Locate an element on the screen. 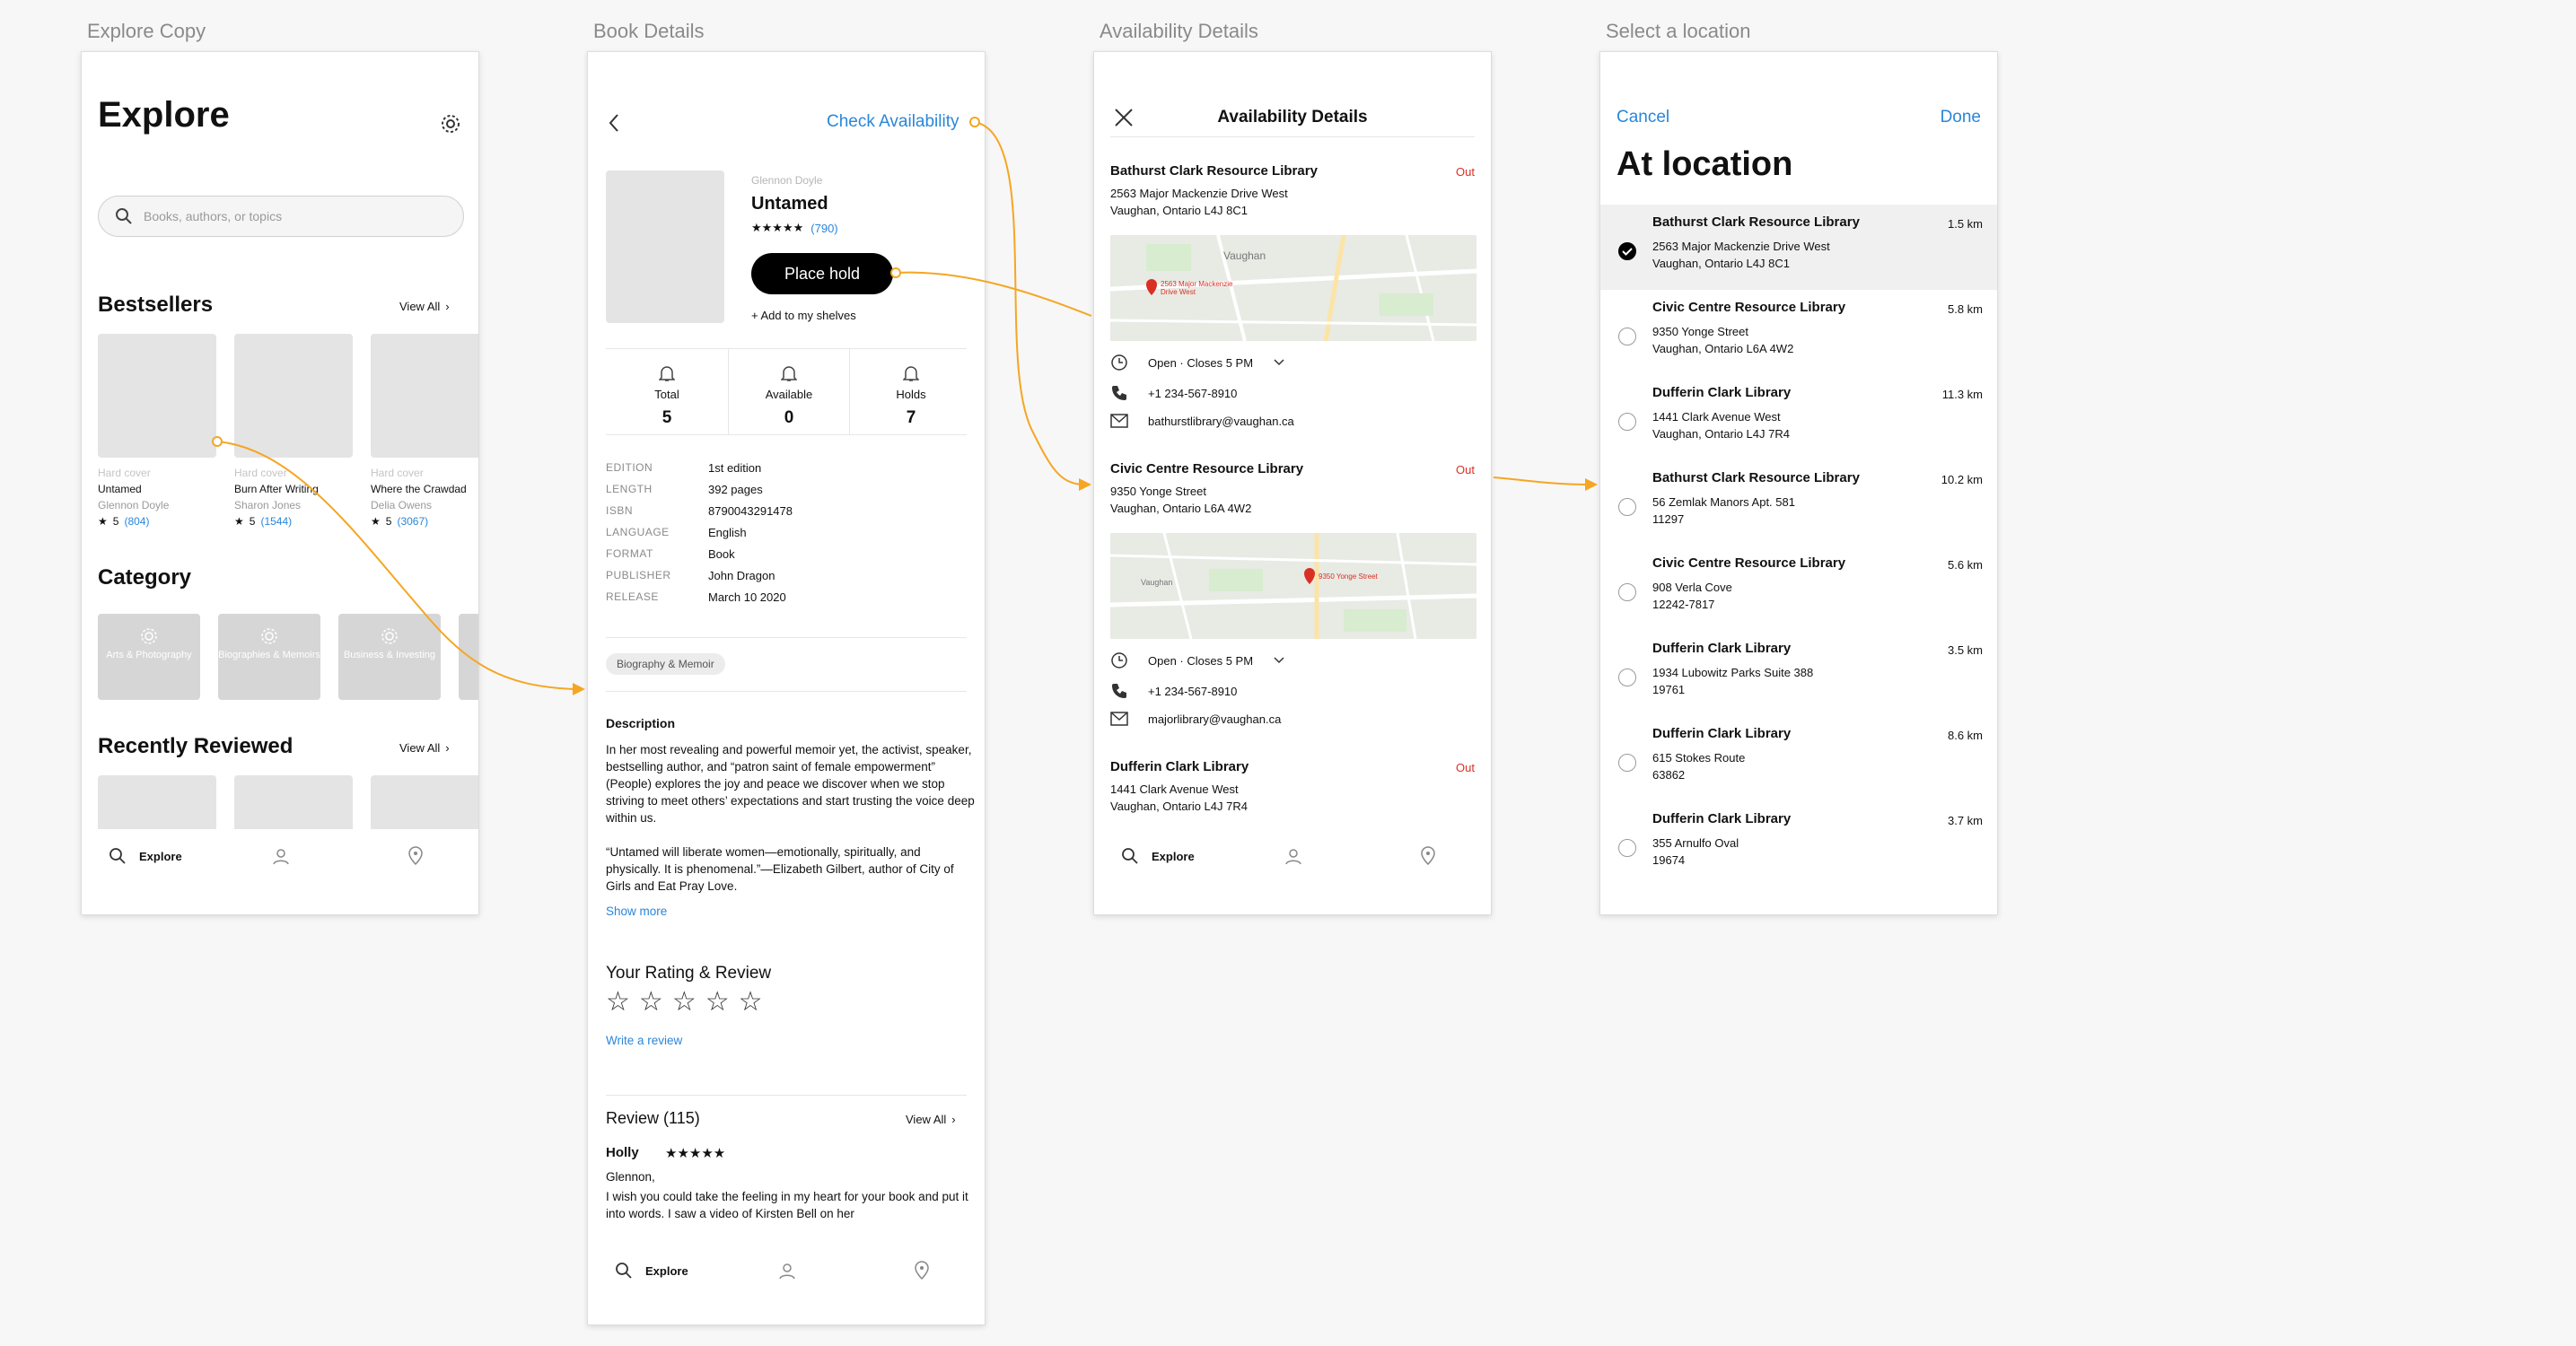 This screenshot has width=2576, height=1346. clock-icon is located at coordinates (1119, 660).